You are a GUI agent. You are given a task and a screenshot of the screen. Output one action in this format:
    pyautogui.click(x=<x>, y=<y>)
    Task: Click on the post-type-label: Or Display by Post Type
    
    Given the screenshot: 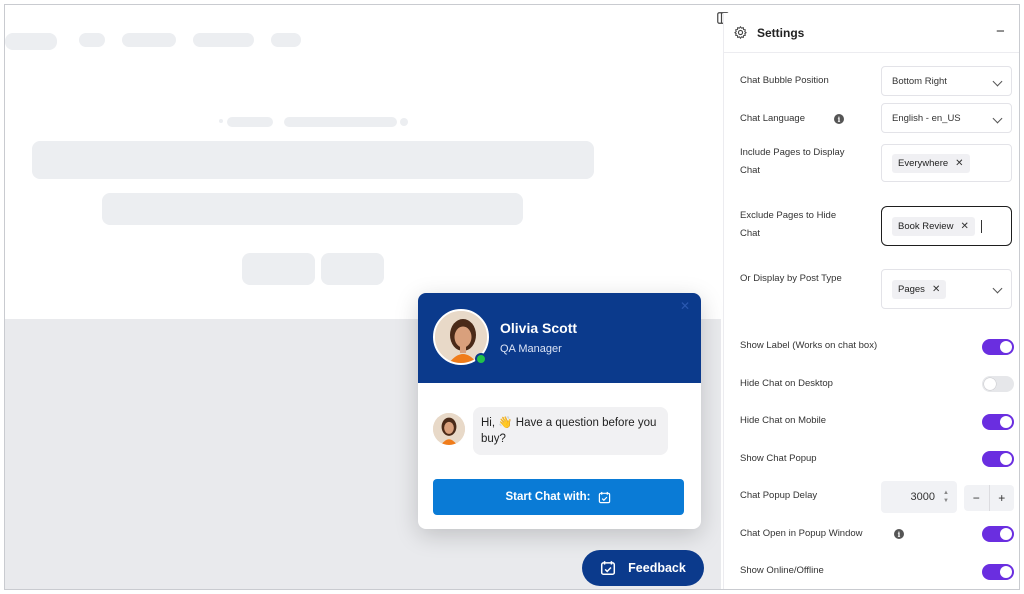 What is the action you would take?
    pyautogui.click(x=791, y=278)
    